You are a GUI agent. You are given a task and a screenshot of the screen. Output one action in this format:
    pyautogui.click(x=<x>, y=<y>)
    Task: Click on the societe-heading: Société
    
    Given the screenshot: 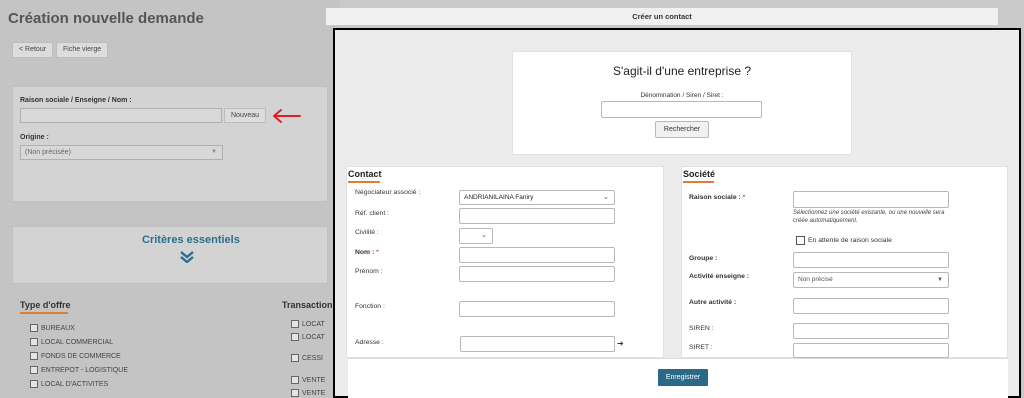 What is the action you would take?
    pyautogui.click(x=699, y=174)
    